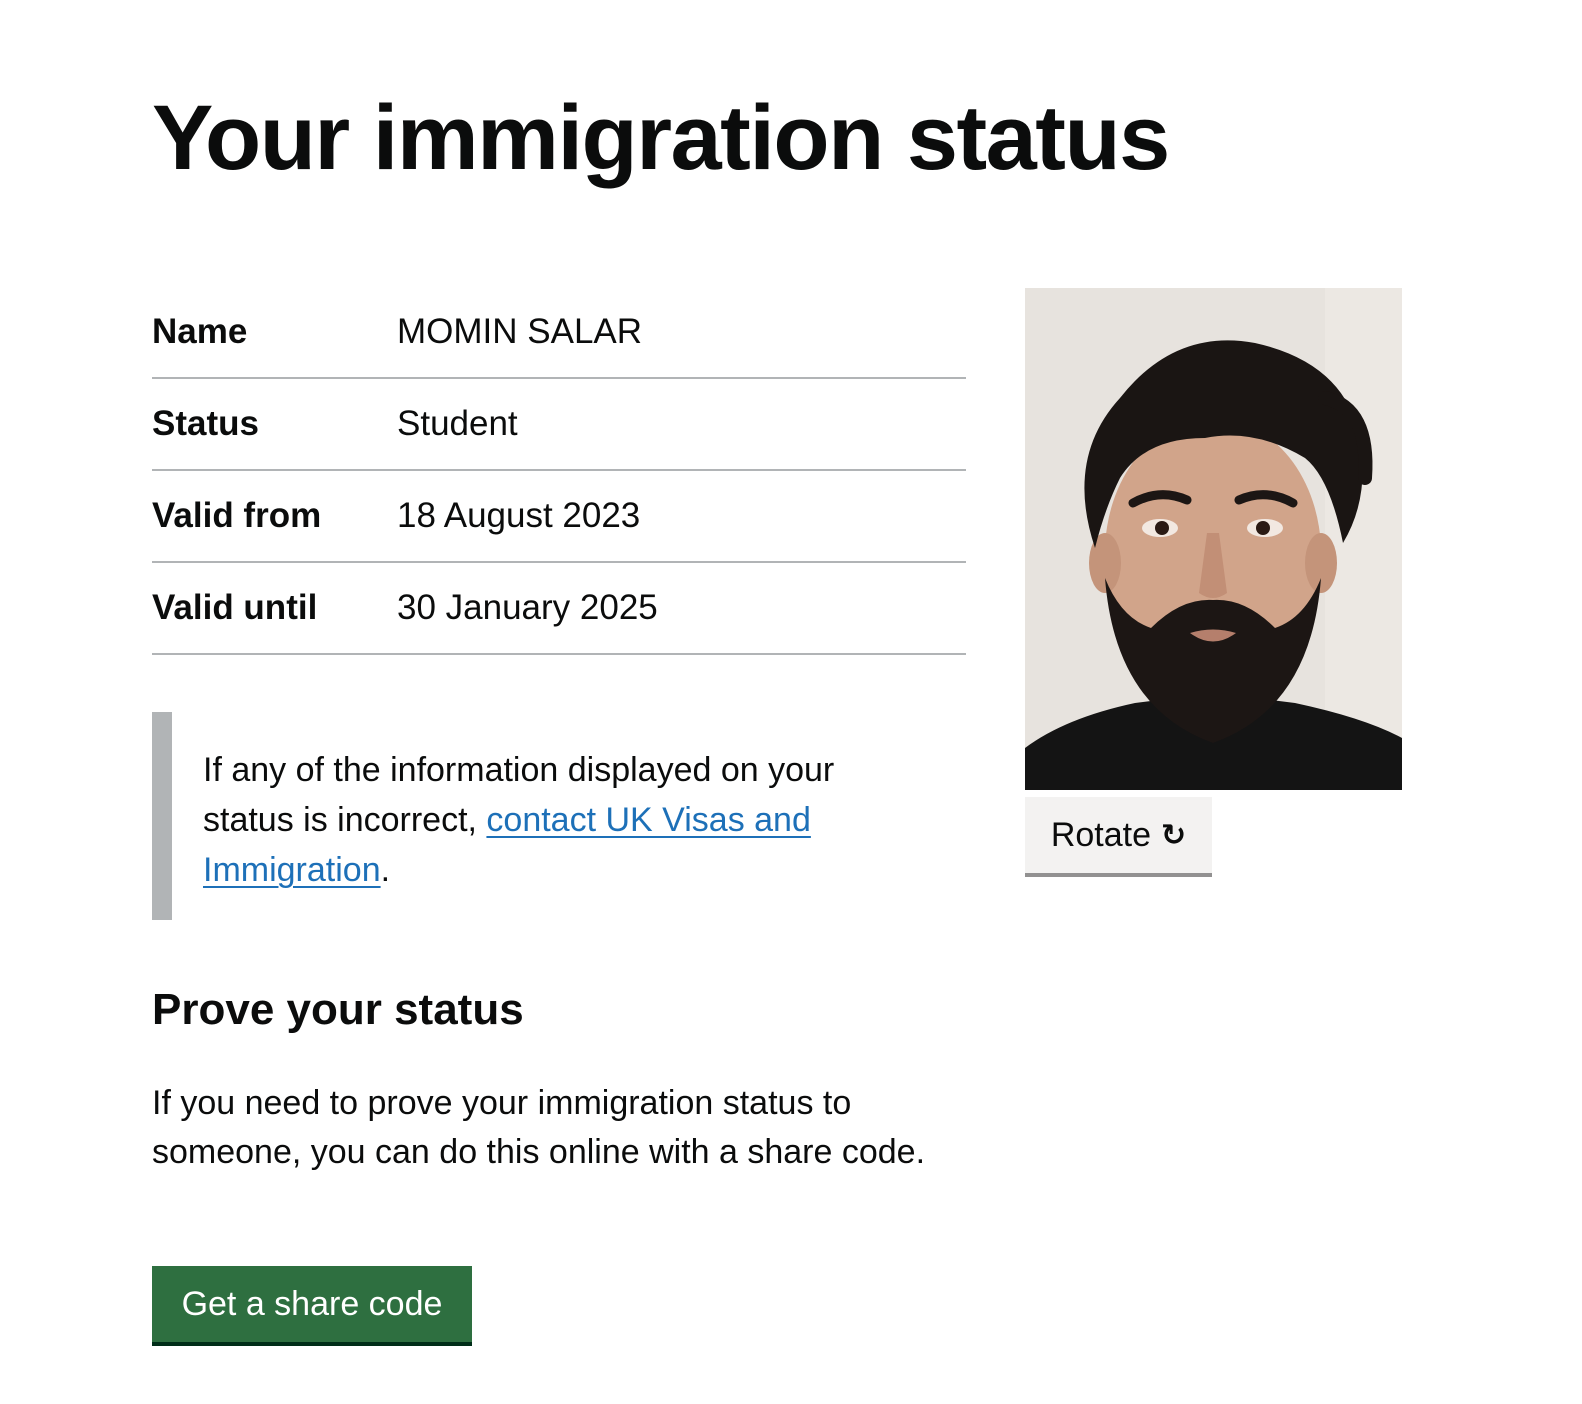  Describe the element at coordinates (312, 1304) in the screenshot. I see `get-share-code-button: Get a share code` at that location.